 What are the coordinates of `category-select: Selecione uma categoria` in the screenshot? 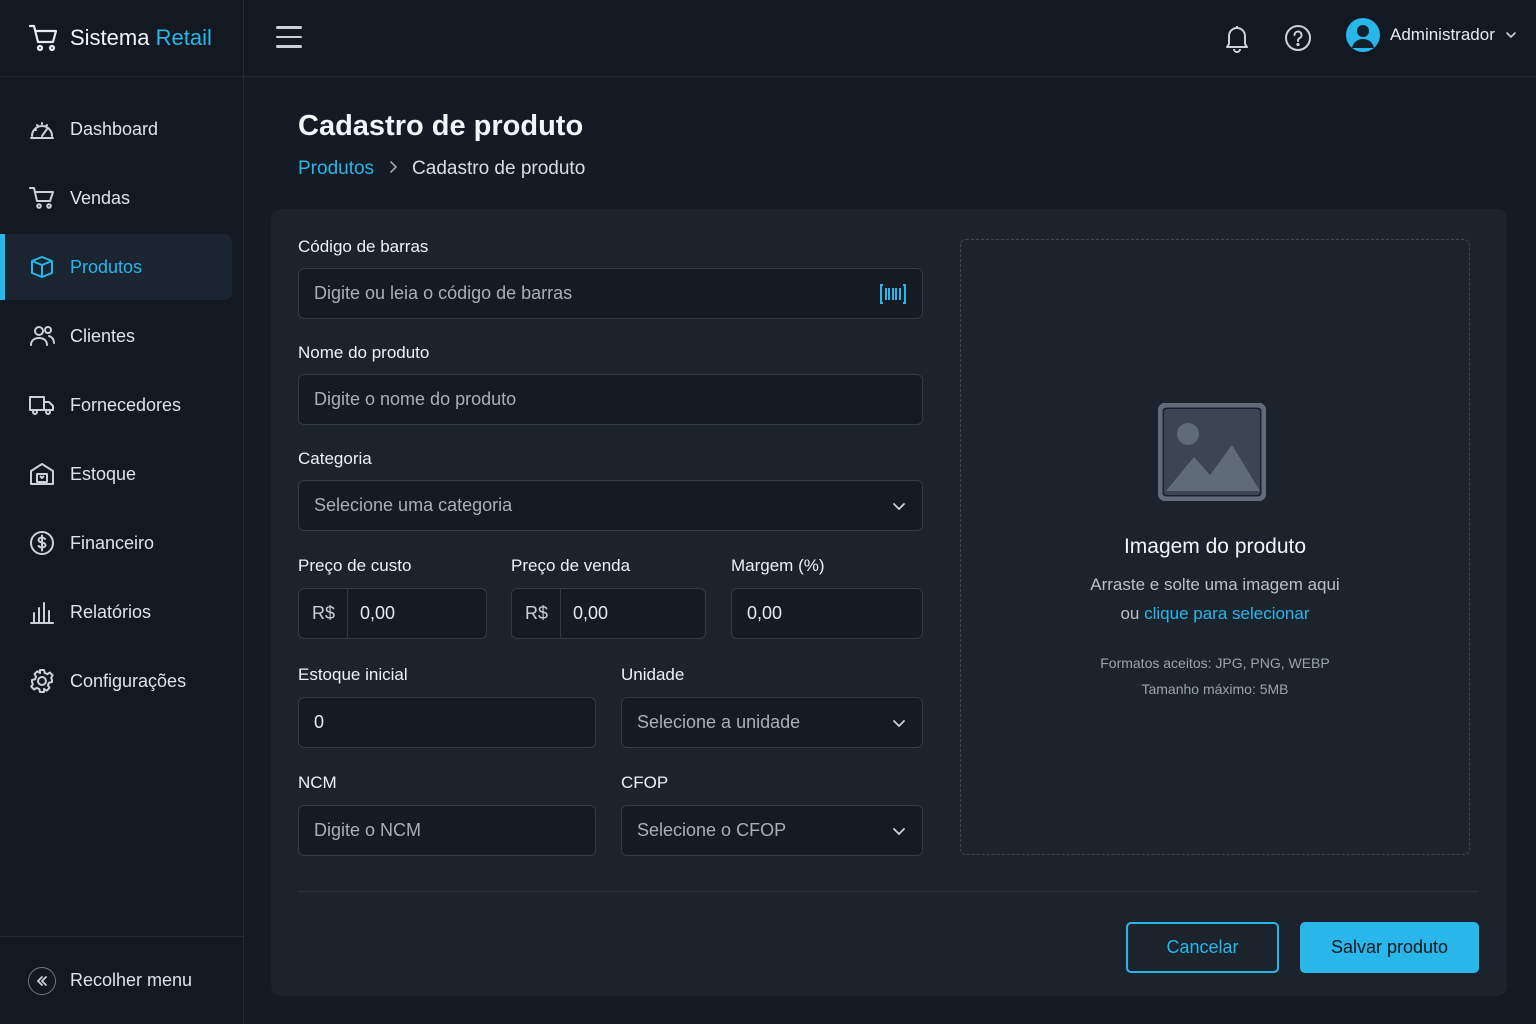 It's located at (610, 505).